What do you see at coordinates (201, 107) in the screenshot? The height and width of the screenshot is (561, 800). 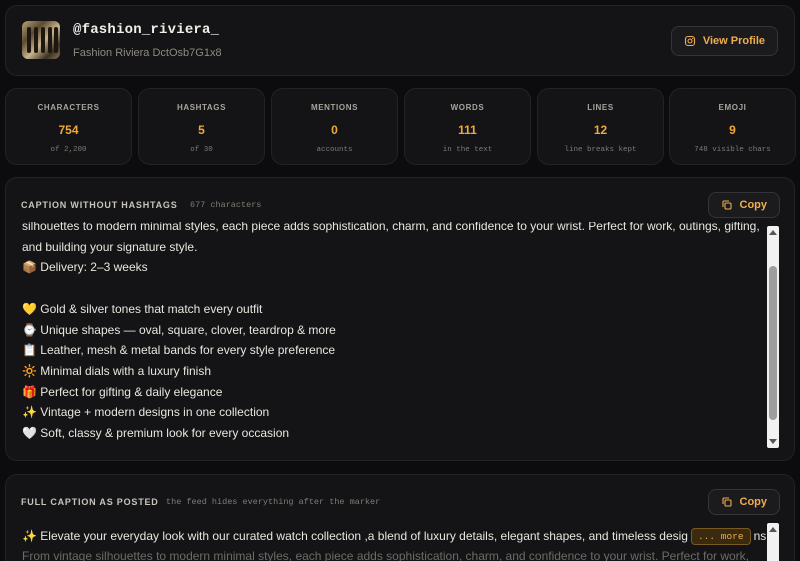 I see `stat-label: HASHTAGS` at bounding box center [201, 107].